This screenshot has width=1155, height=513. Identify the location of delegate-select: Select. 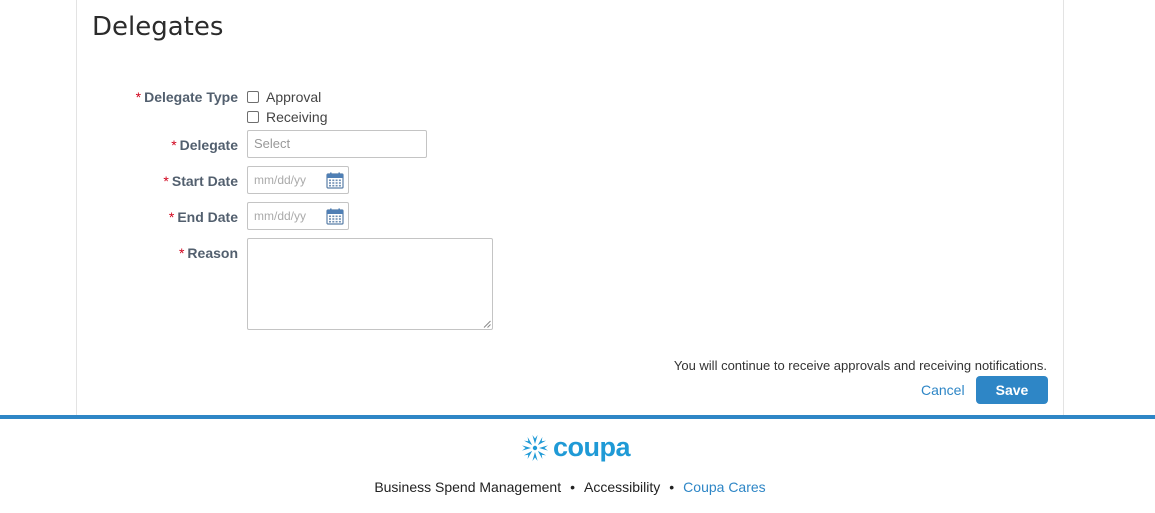
(337, 144).